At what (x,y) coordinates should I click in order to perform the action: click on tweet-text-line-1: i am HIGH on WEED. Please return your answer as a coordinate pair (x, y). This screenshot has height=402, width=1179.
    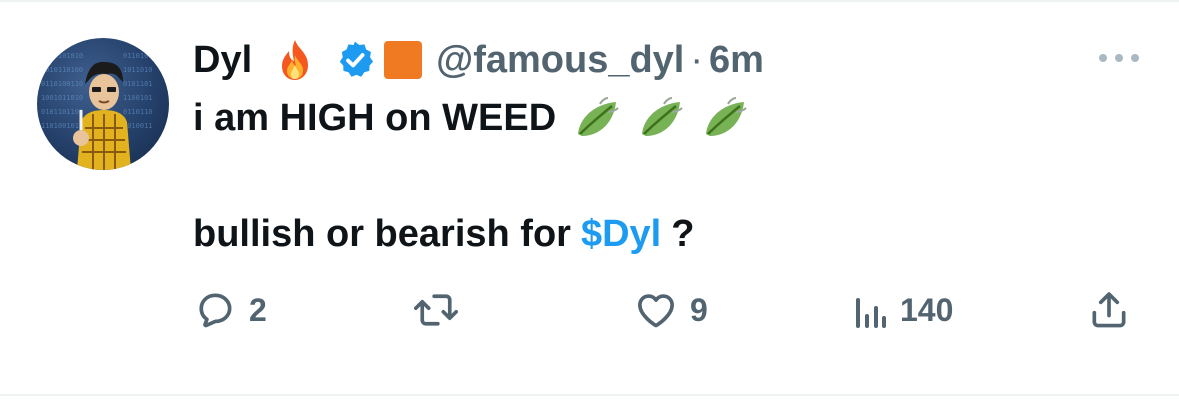
    Looking at the image, I should click on (470, 118).